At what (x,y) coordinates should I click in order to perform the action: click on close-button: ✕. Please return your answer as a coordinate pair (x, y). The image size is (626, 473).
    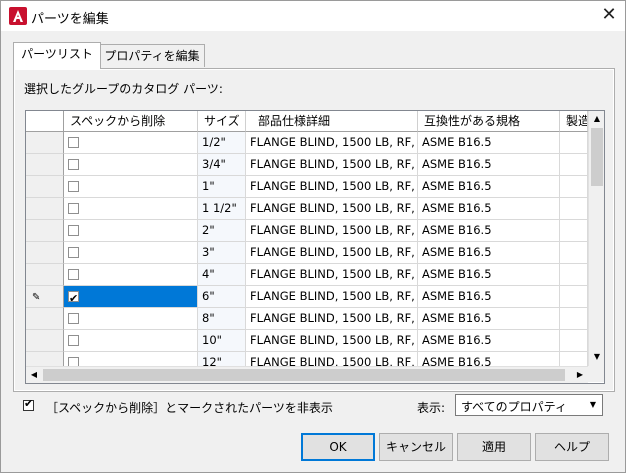
    Looking at the image, I should click on (609, 15).